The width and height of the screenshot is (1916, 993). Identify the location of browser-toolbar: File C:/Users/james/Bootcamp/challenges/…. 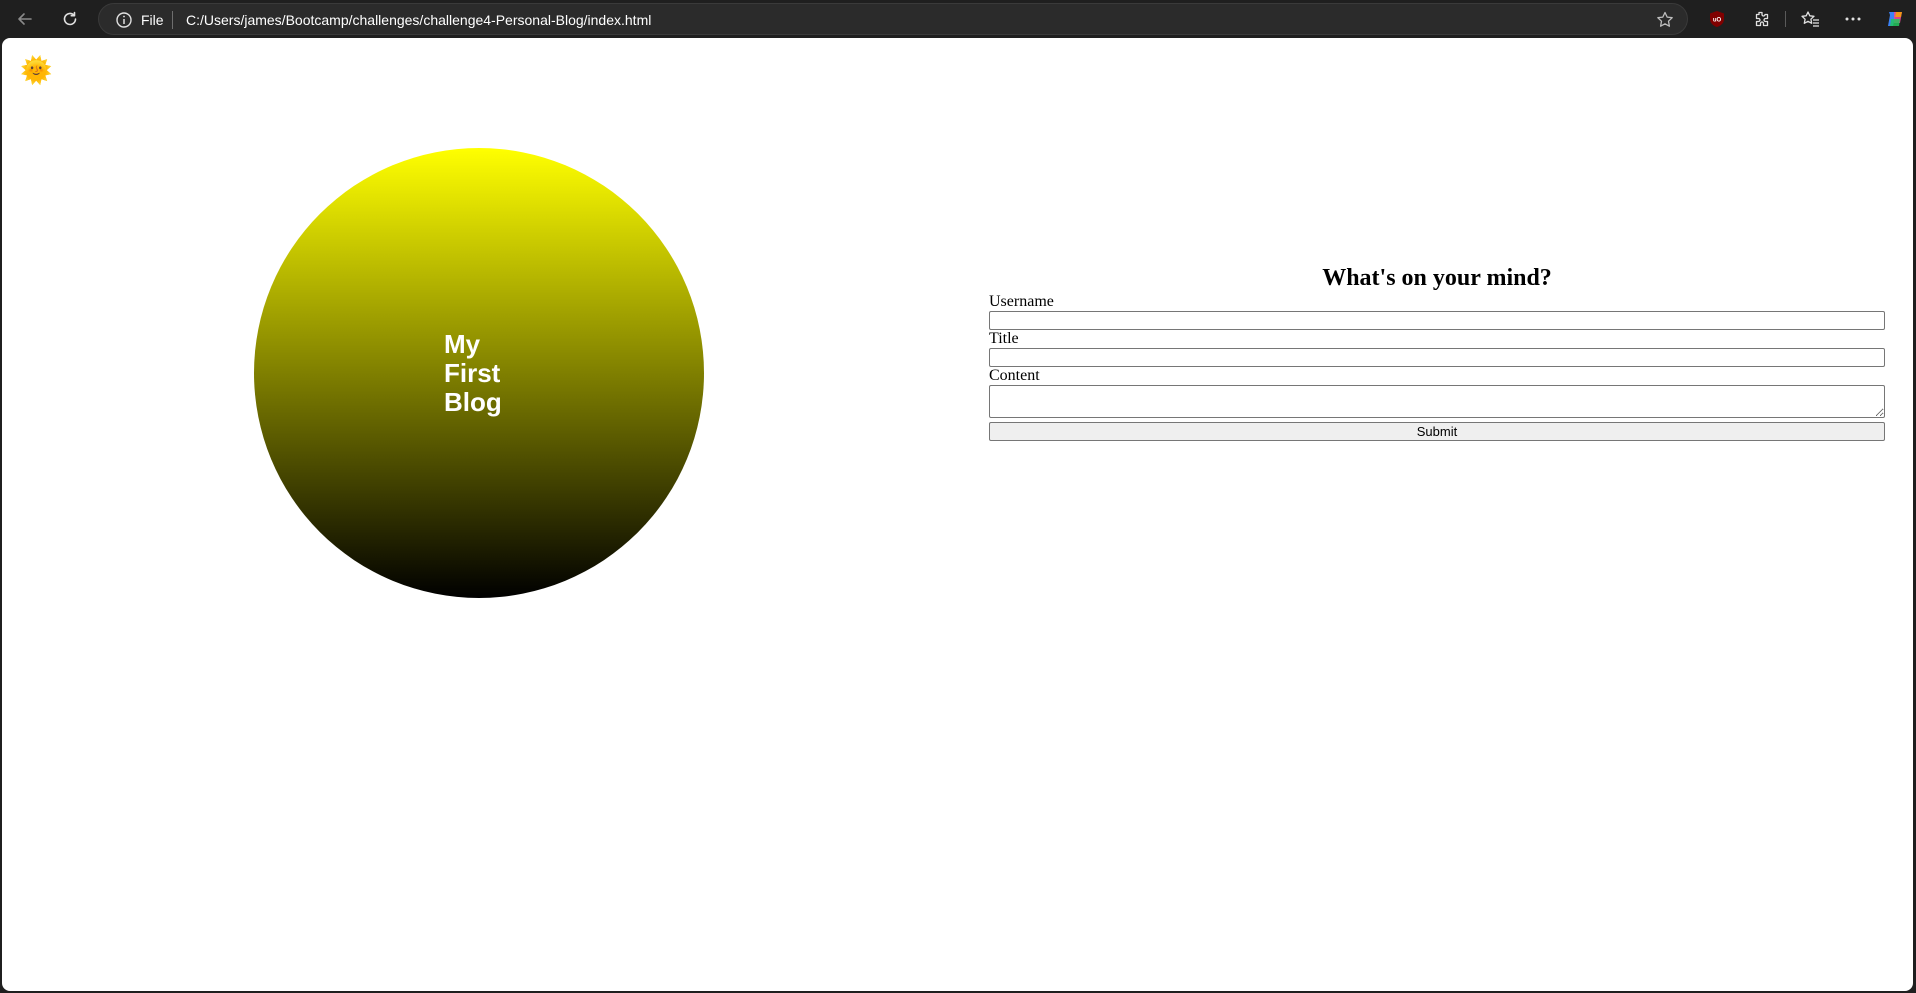
(958, 19).